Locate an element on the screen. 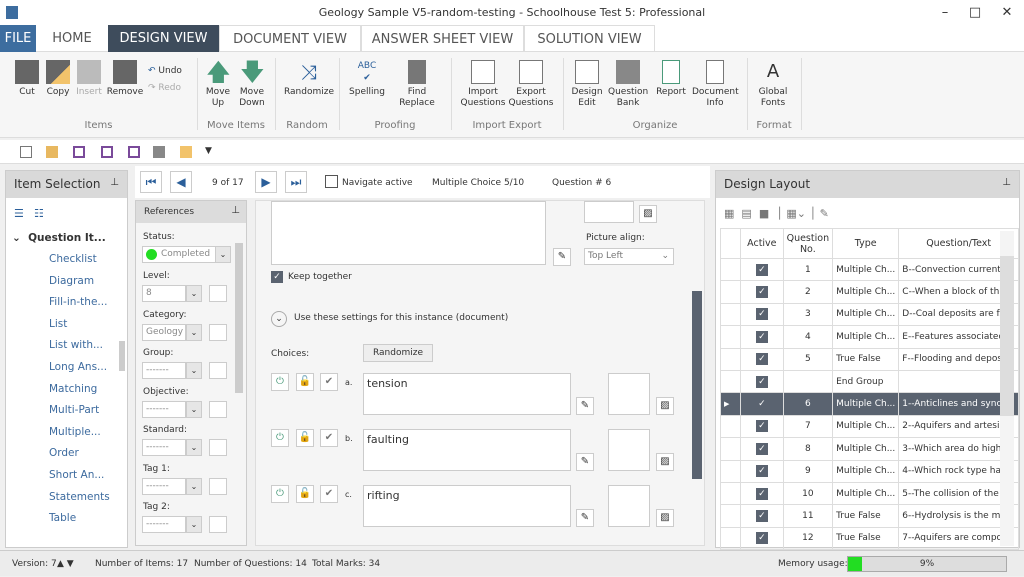  table-scrollbar is located at coordinates (1007, 388).